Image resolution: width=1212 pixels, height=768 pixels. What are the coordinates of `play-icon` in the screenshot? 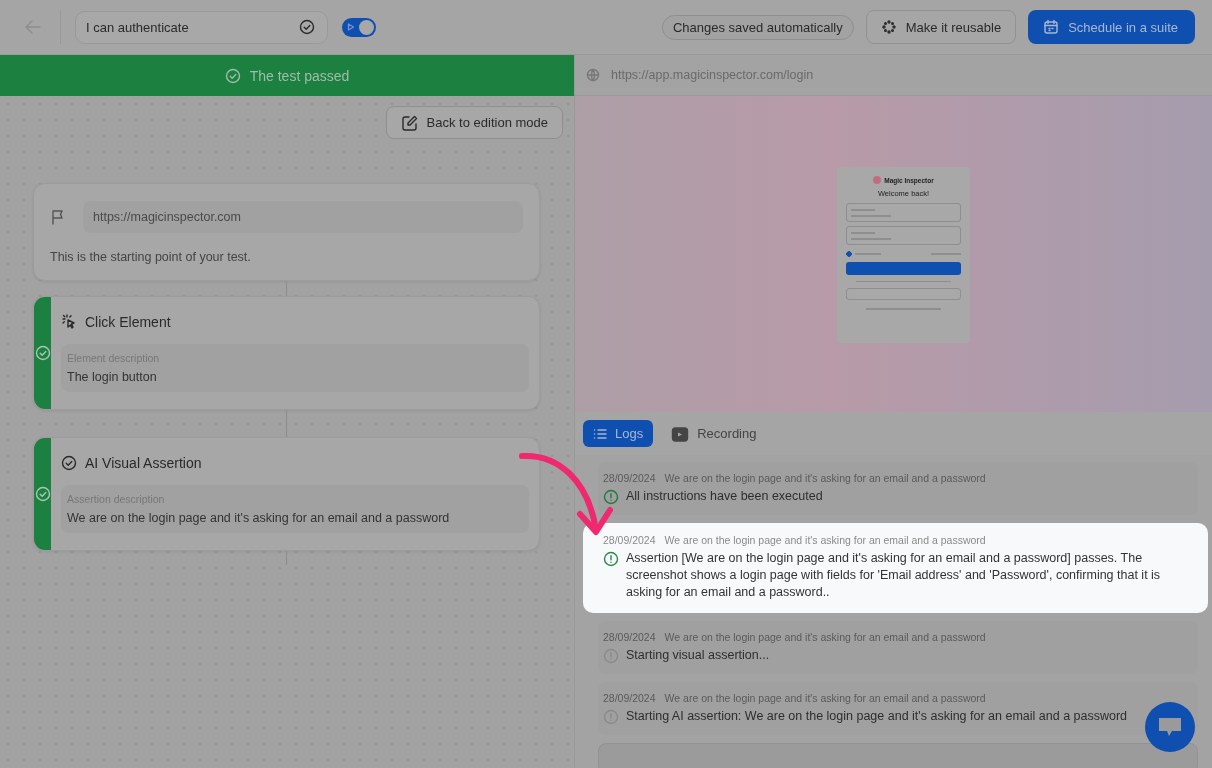 It's located at (351, 27).